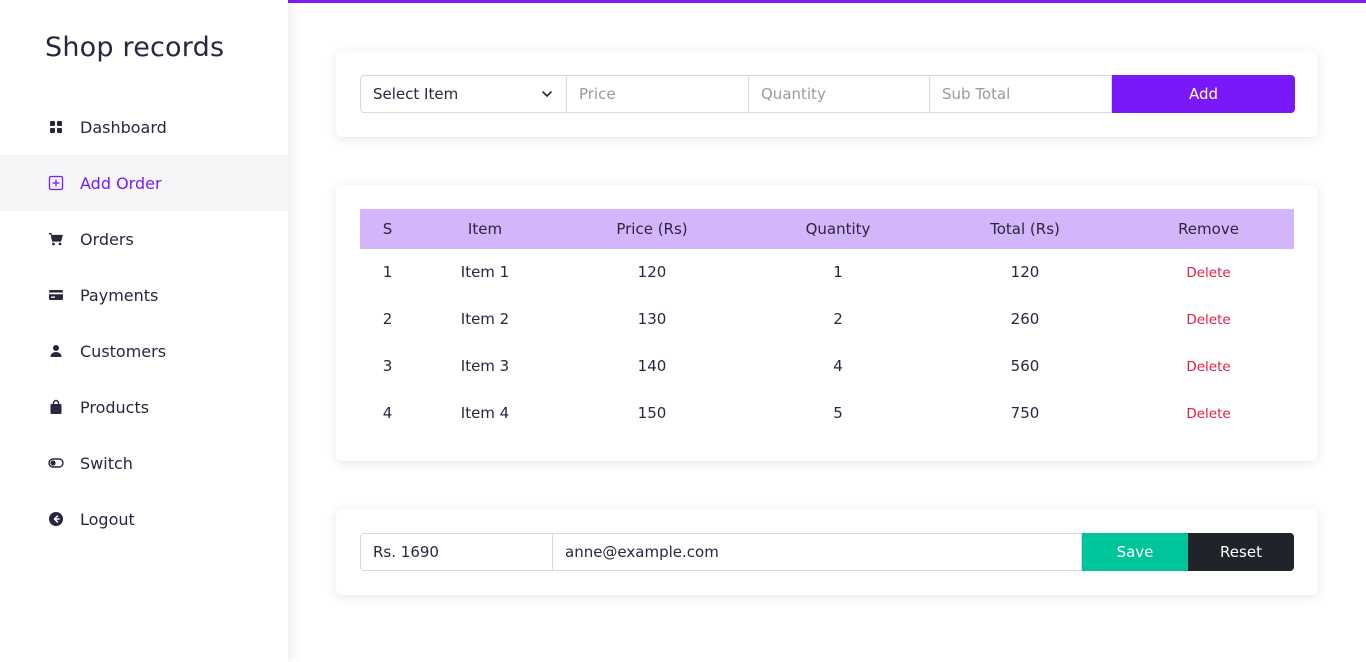 This screenshot has width=1366, height=662. Describe the element at coordinates (1208, 229) in the screenshot. I see `column-header-remove: Remove` at that location.